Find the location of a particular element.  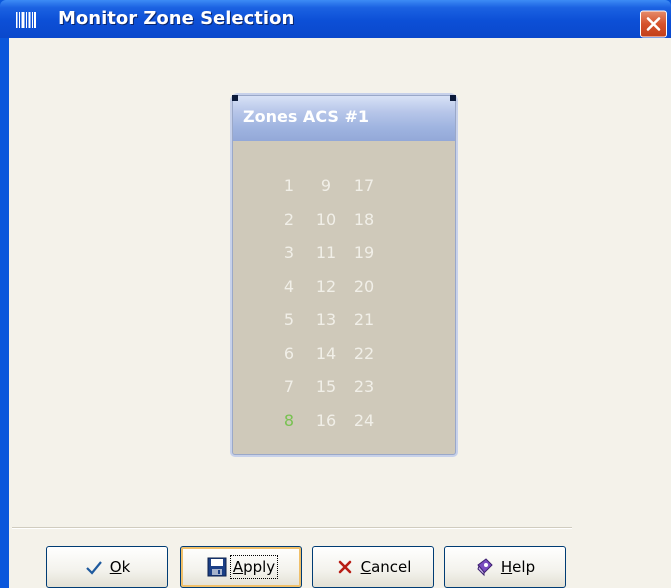

apply-button: Apply is located at coordinates (241, 567).